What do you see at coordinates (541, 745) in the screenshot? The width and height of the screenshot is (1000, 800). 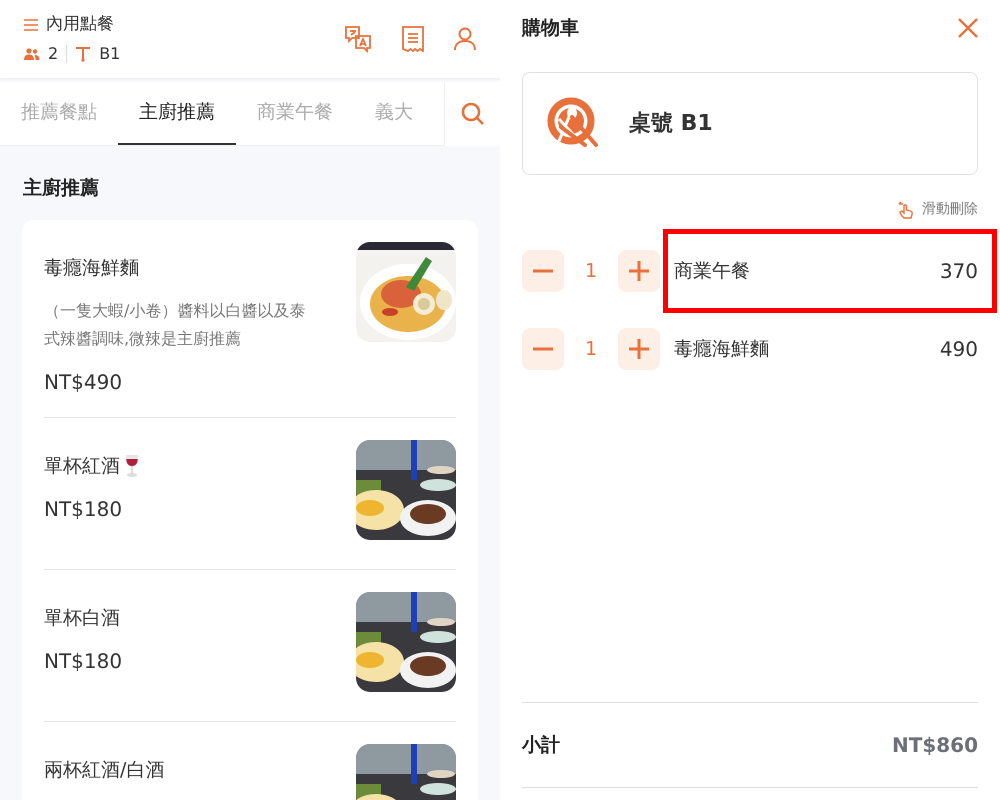 I see `subtotal-label: 小計` at bounding box center [541, 745].